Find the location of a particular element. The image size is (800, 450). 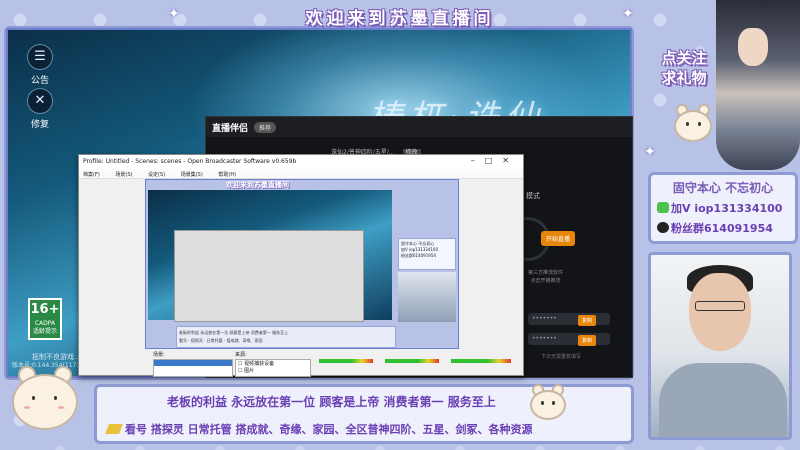

webcam-feed is located at coordinates (720, 346).